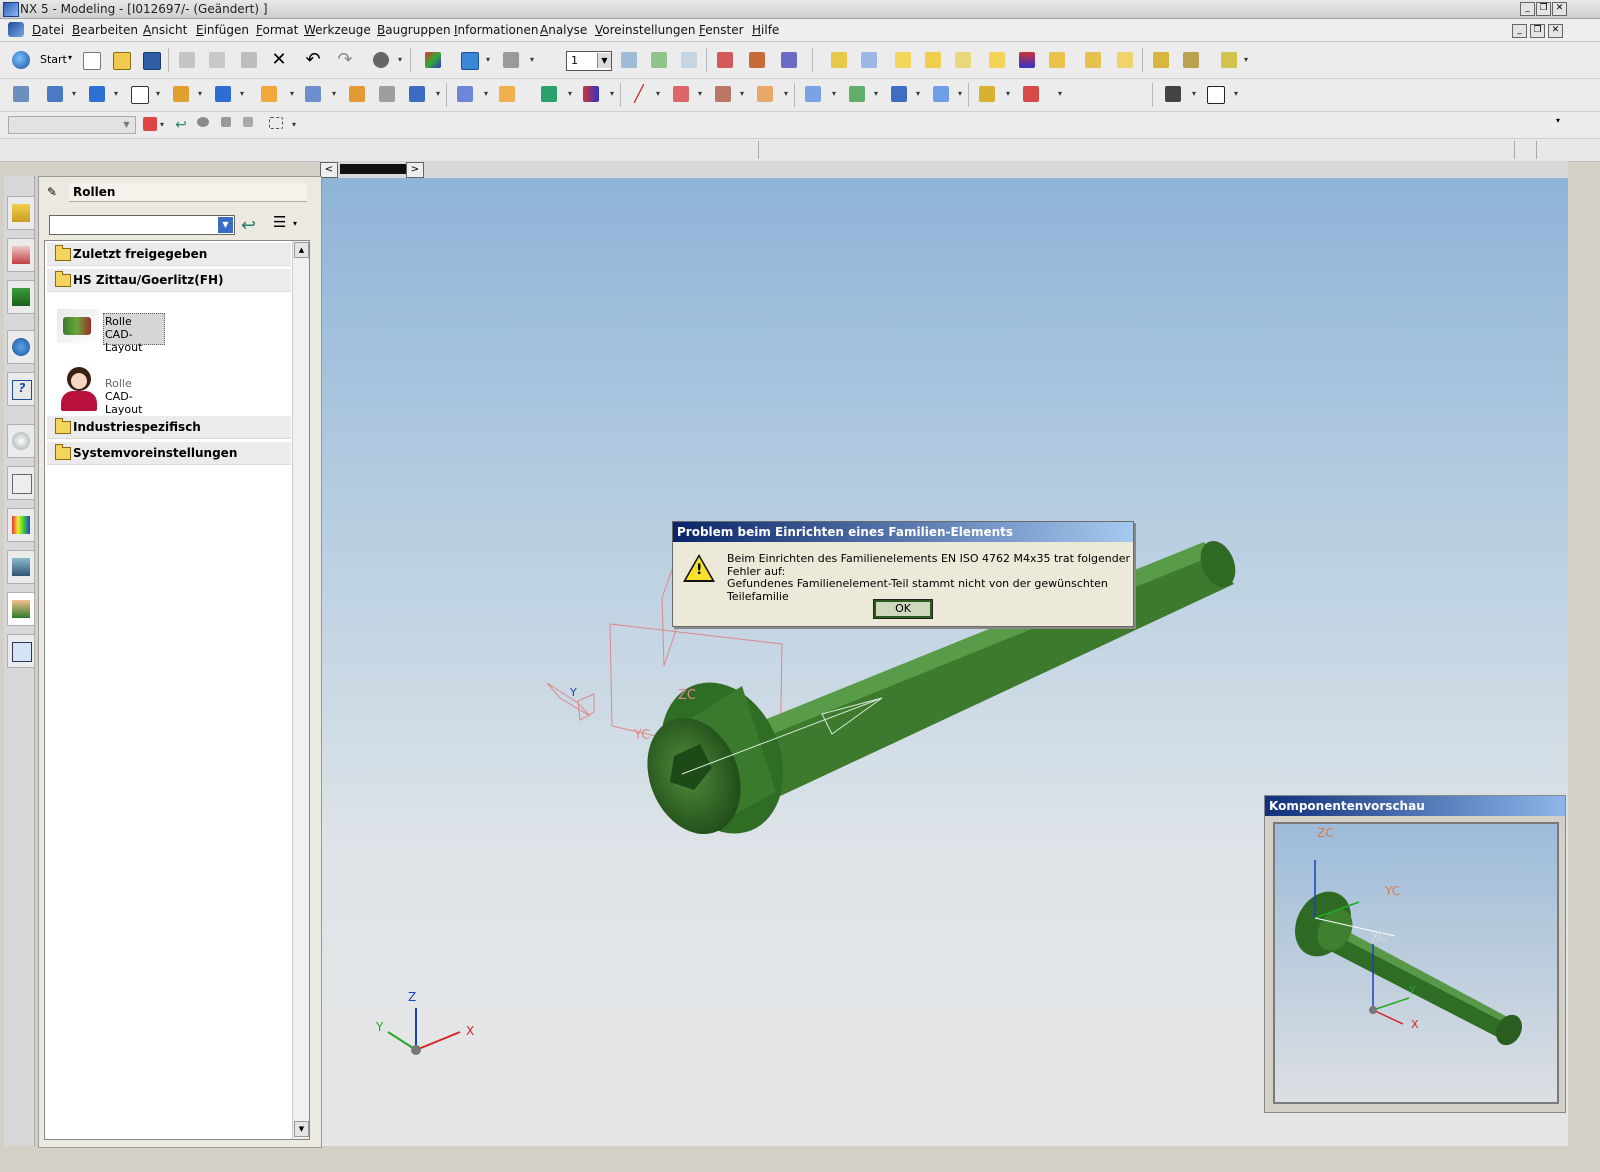  Describe the element at coordinates (21, 389) in the screenshot. I see `help-icon: ?` at that location.